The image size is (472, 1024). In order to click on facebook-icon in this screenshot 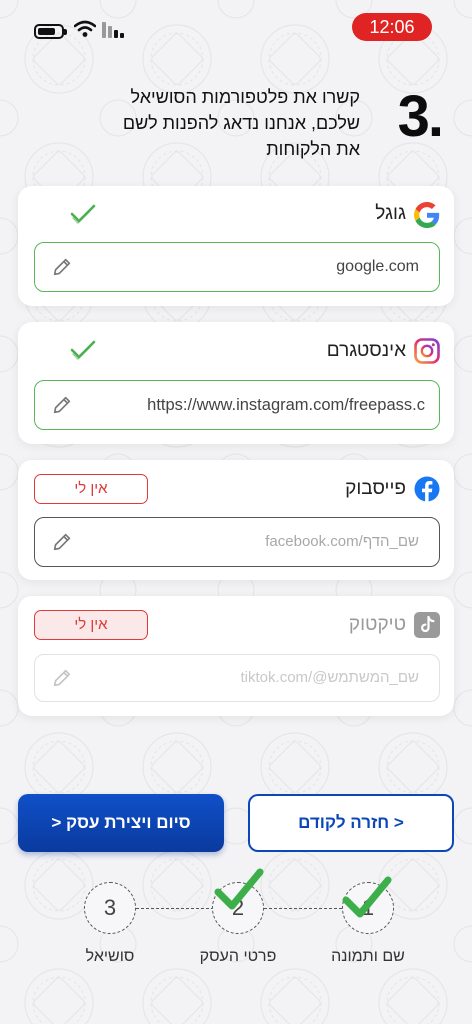, I will do `click(427, 489)`.